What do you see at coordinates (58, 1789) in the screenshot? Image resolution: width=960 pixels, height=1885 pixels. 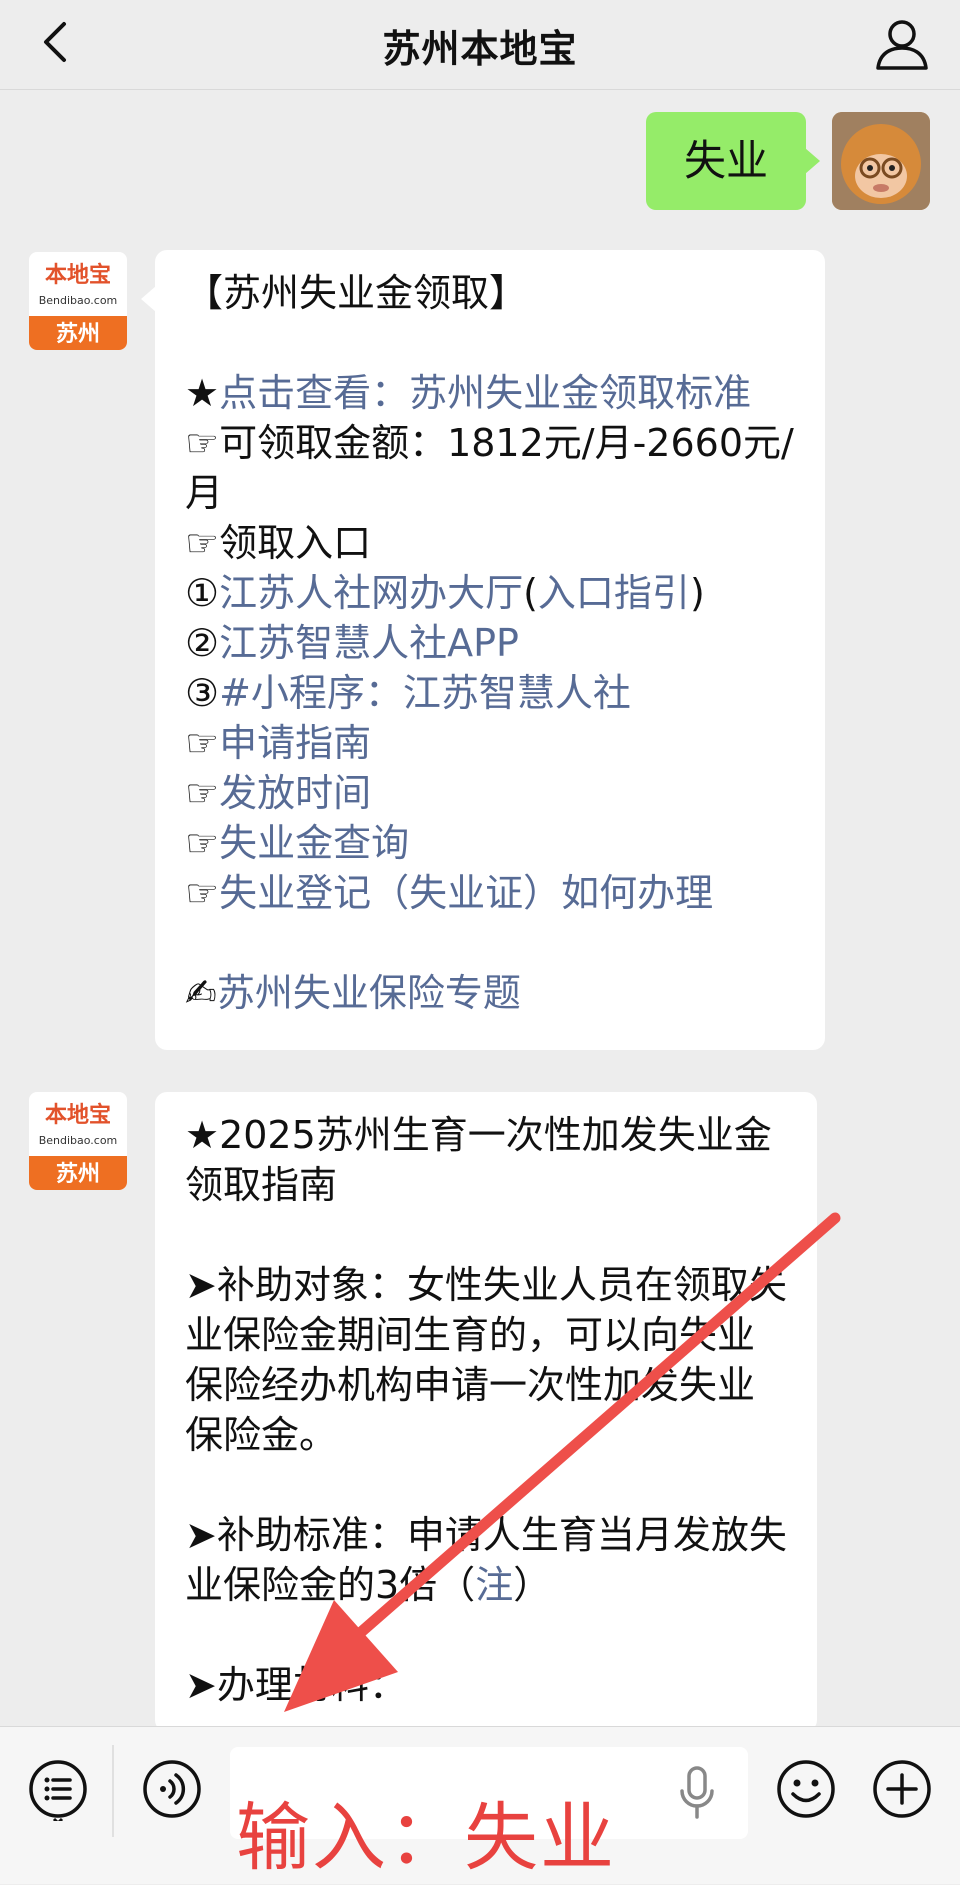 I see `list-menu-icon` at bounding box center [58, 1789].